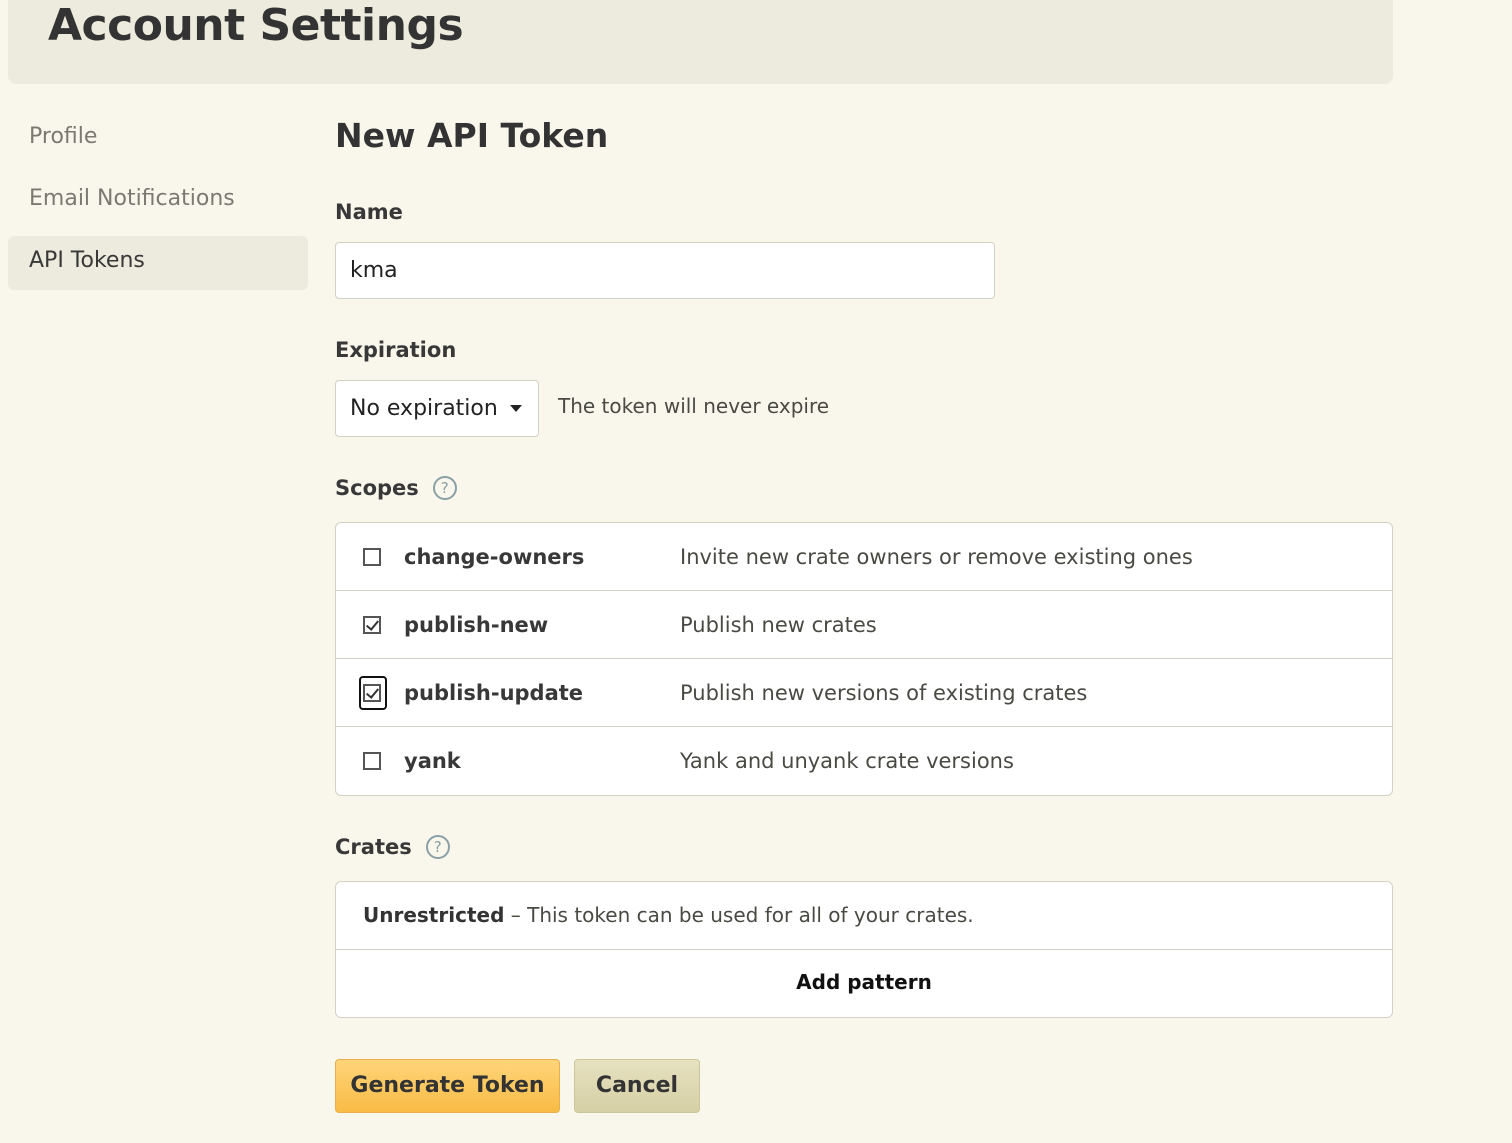 The height and width of the screenshot is (1143, 1512). Describe the element at coordinates (864, 983) in the screenshot. I see `add-pattern-button: Add pattern` at that location.